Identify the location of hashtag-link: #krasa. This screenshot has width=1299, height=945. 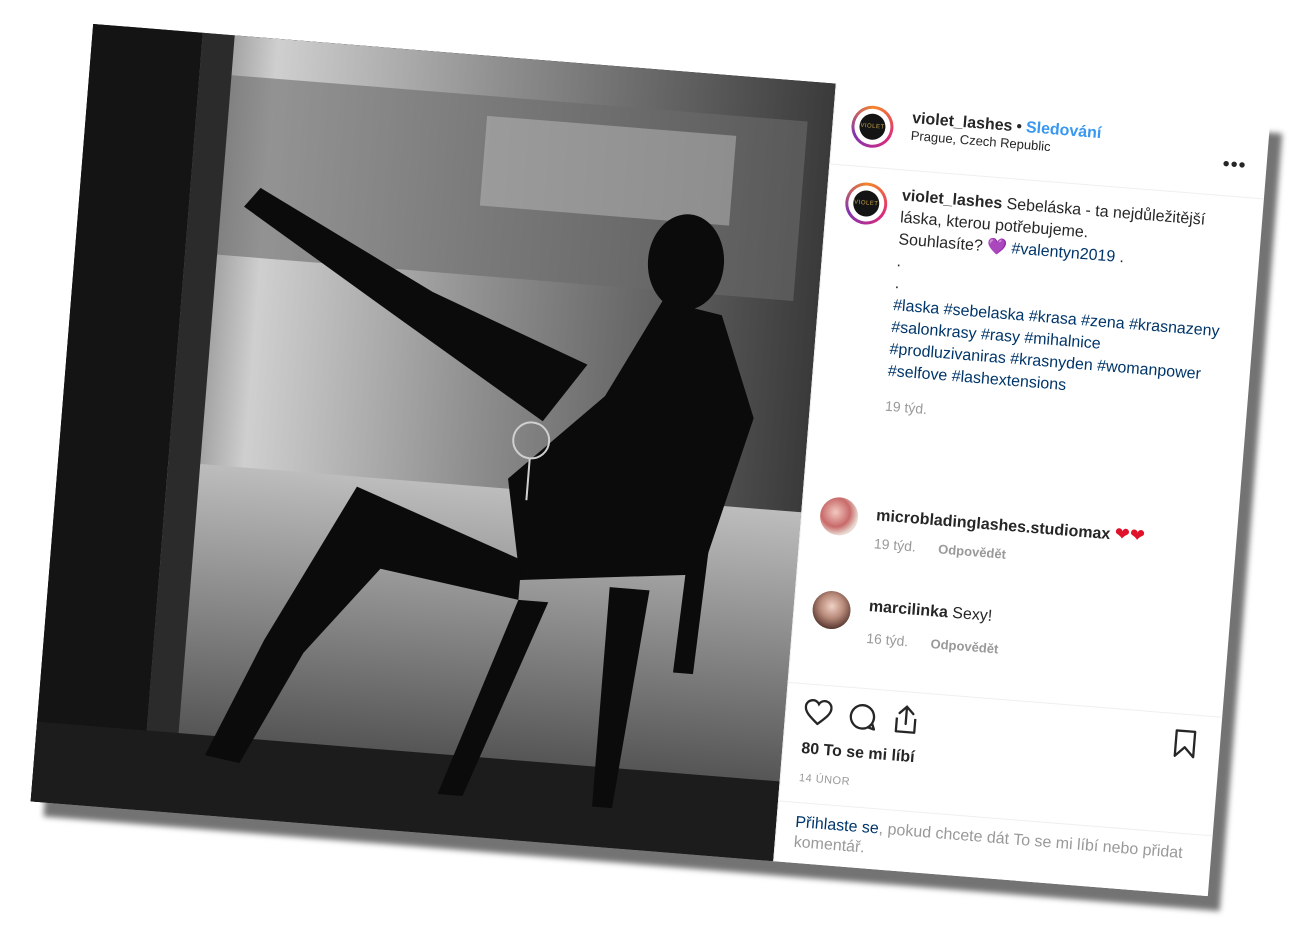
(1052, 318).